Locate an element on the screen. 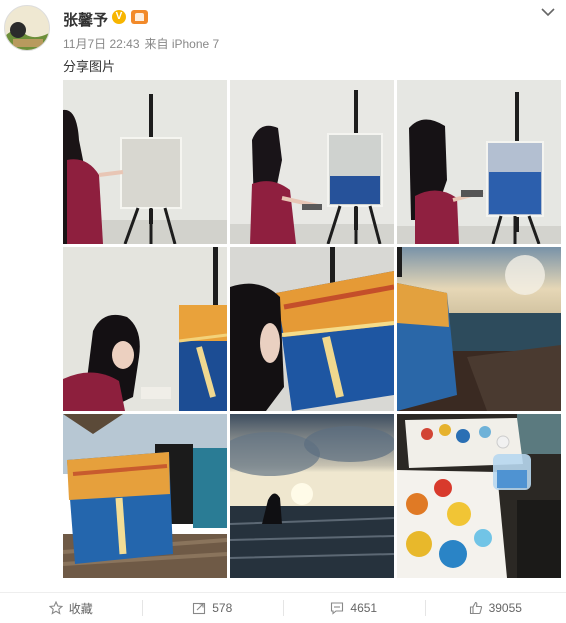 This screenshot has height=623, width=566. favorite-button: 收藏 is located at coordinates (71, 608).